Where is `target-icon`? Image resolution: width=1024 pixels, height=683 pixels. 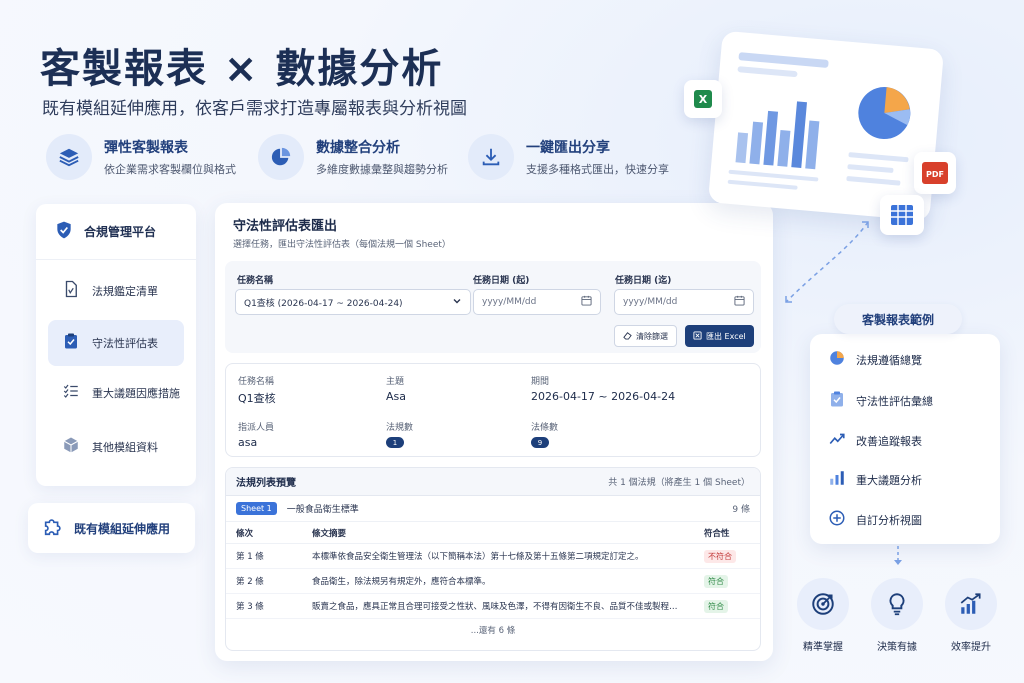 target-icon is located at coordinates (823, 604).